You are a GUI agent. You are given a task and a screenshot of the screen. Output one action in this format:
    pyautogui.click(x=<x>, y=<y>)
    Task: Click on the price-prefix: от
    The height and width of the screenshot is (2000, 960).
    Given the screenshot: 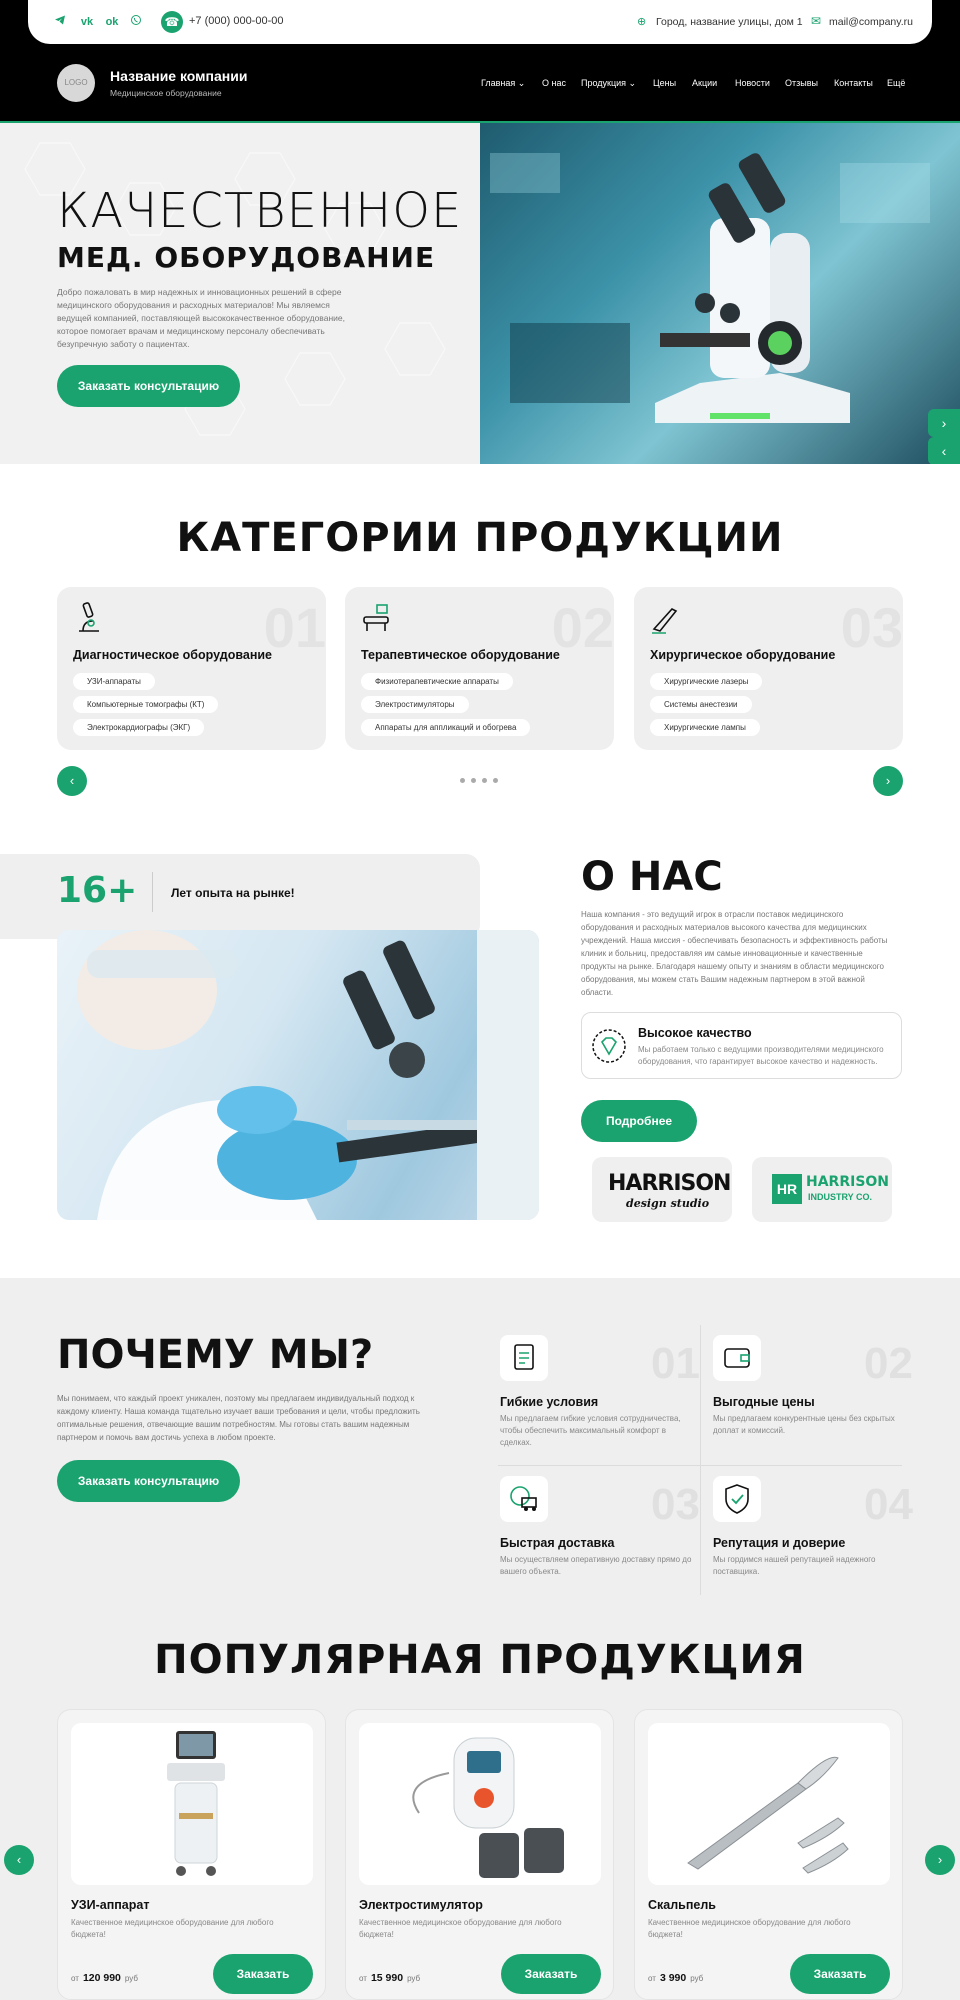 What is the action you would take?
    pyautogui.click(x=363, y=1978)
    